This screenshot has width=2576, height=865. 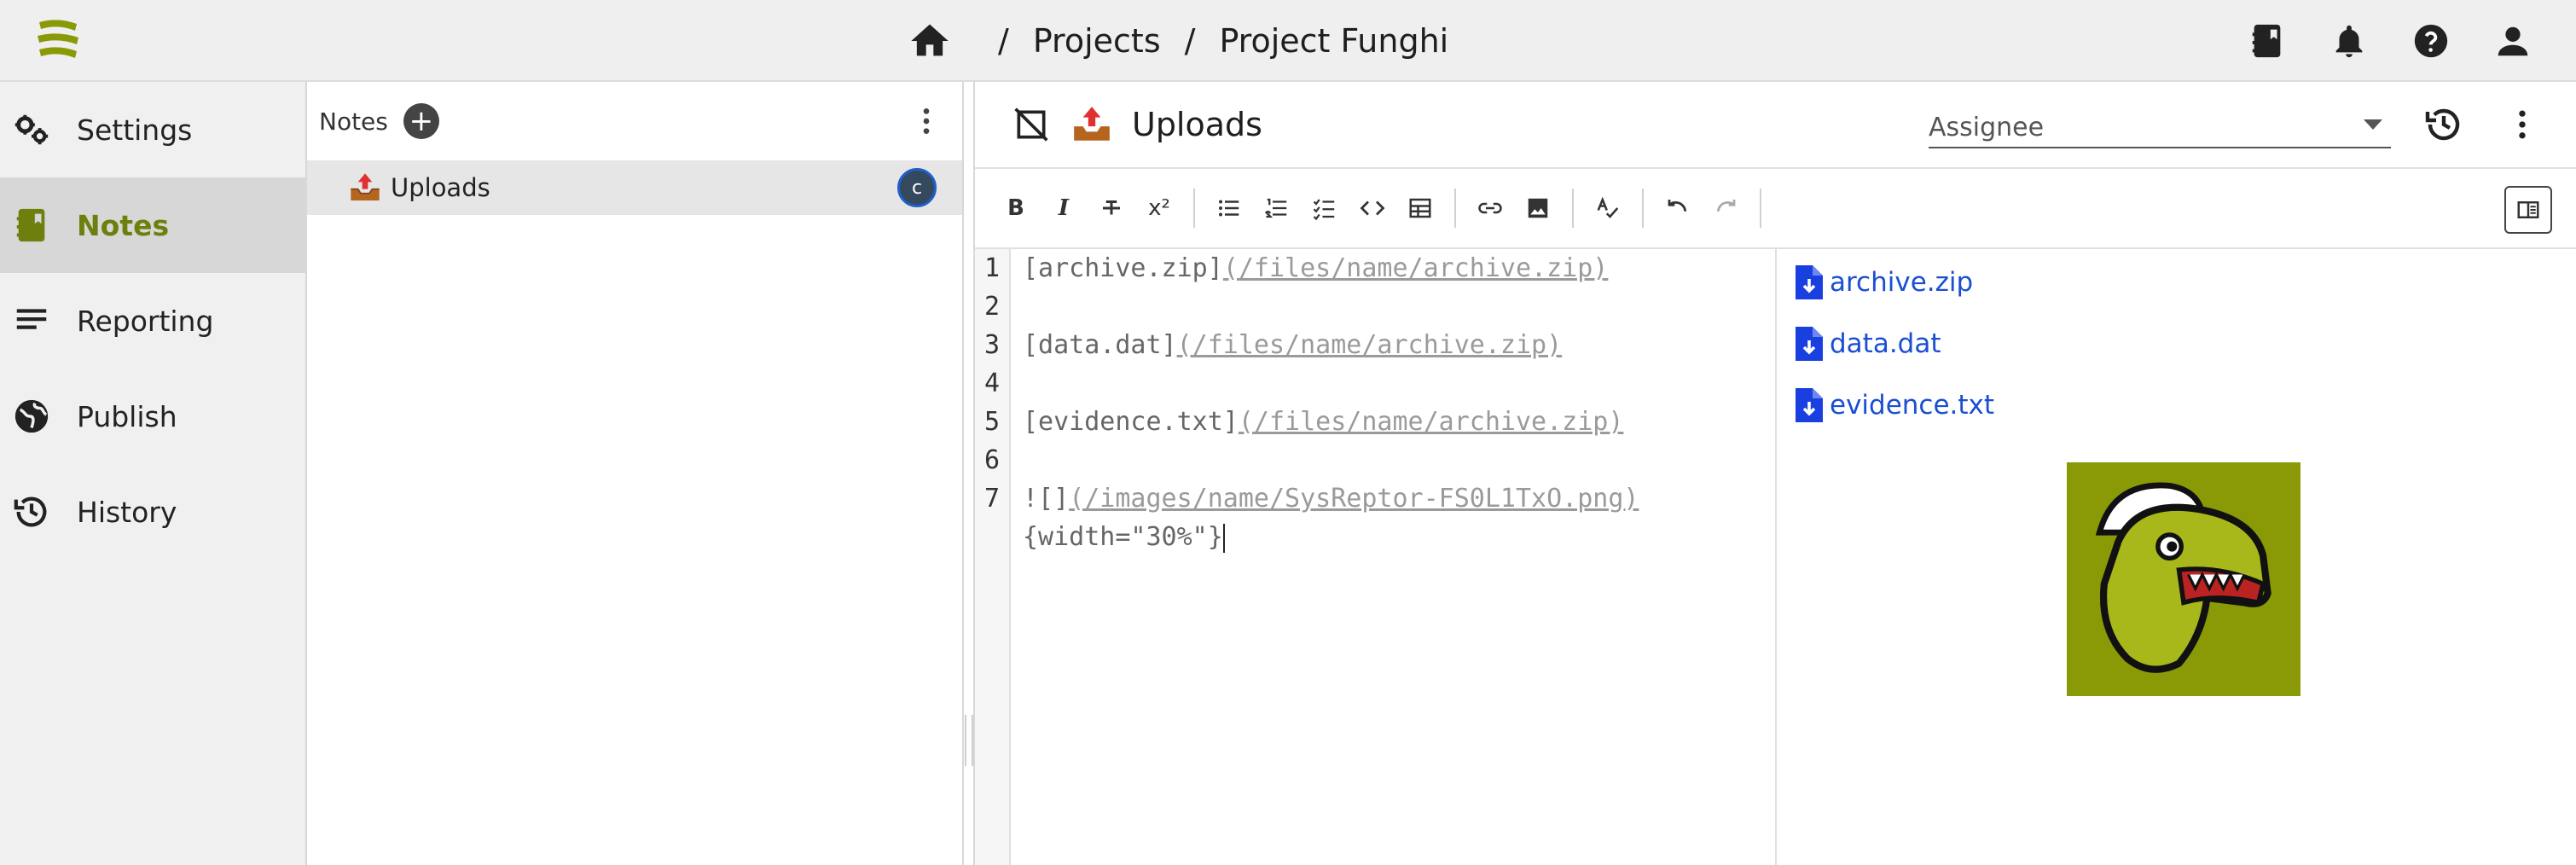 I want to click on code-line: ![](/images/name/SysReptor-FS0L1TxO.png), so click(x=1389, y=498).